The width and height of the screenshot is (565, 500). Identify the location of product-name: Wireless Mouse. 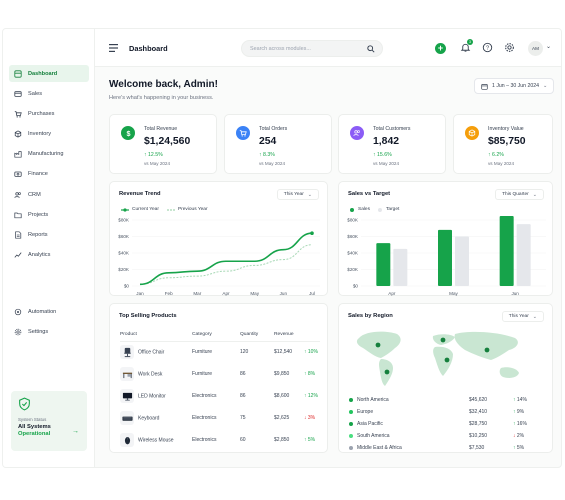
(156, 440).